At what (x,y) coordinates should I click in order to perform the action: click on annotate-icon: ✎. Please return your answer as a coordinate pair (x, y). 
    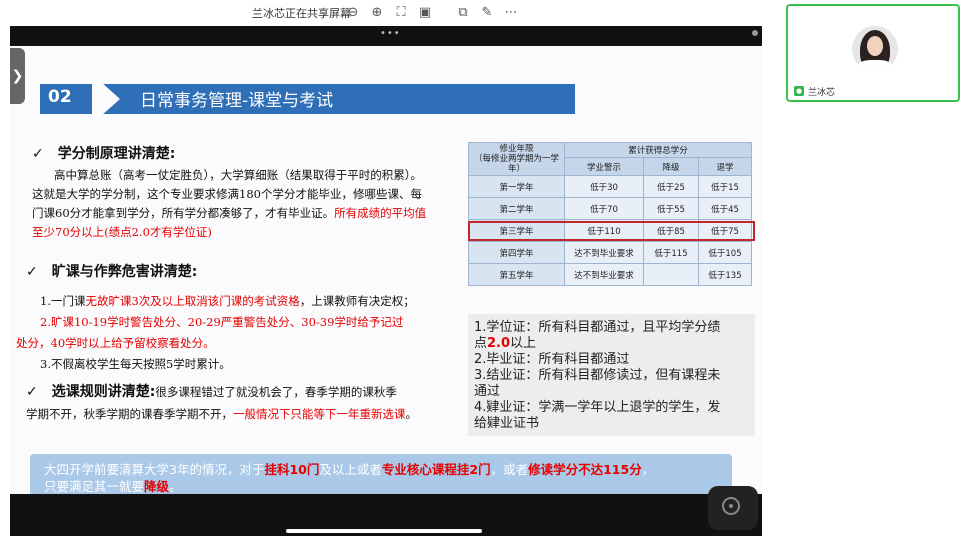
    Looking at the image, I should click on (487, 12).